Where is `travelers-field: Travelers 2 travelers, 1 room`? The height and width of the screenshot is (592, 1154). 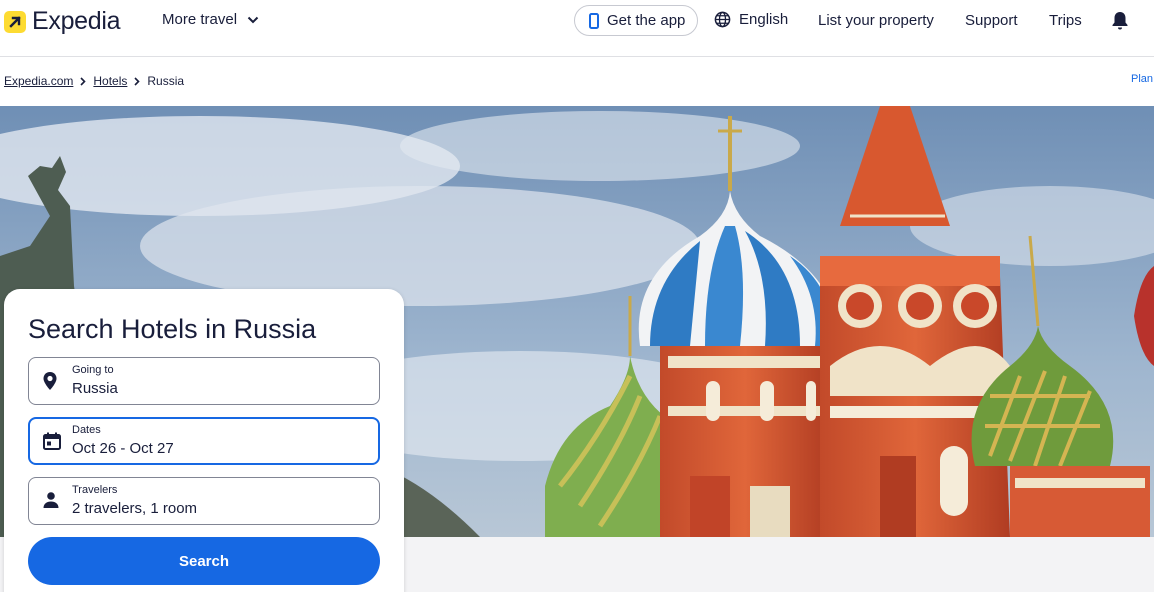 travelers-field: Travelers 2 travelers, 1 room is located at coordinates (204, 501).